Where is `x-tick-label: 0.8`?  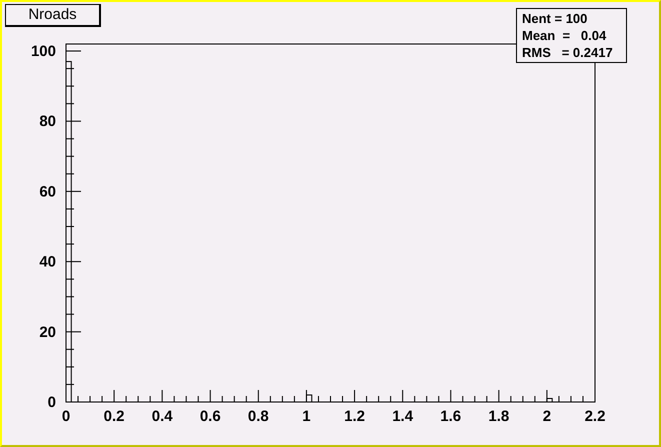 x-tick-label: 0.8 is located at coordinates (258, 416).